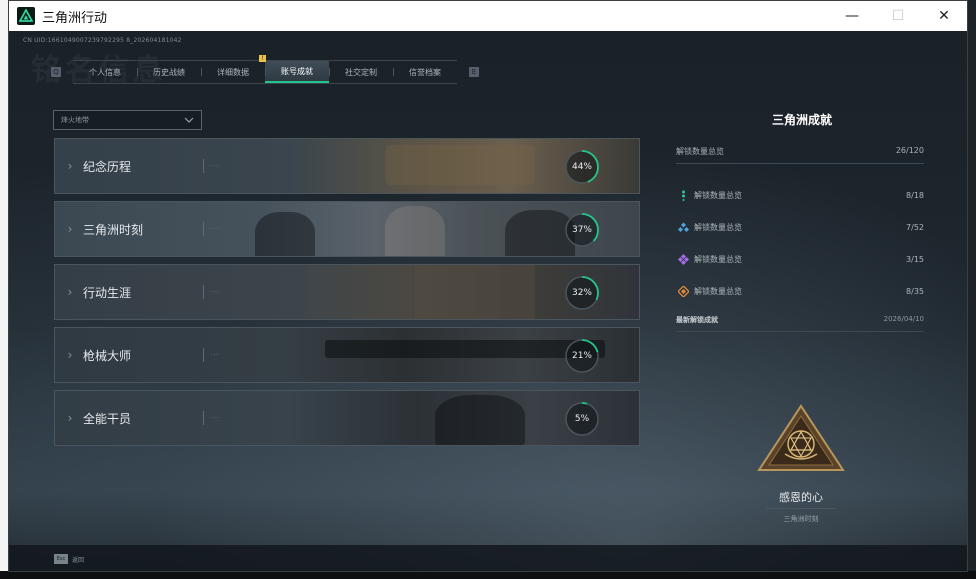 The height and width of the screenshot is (579, 976). I want to click on desktop-background-right, so click(972, 289).